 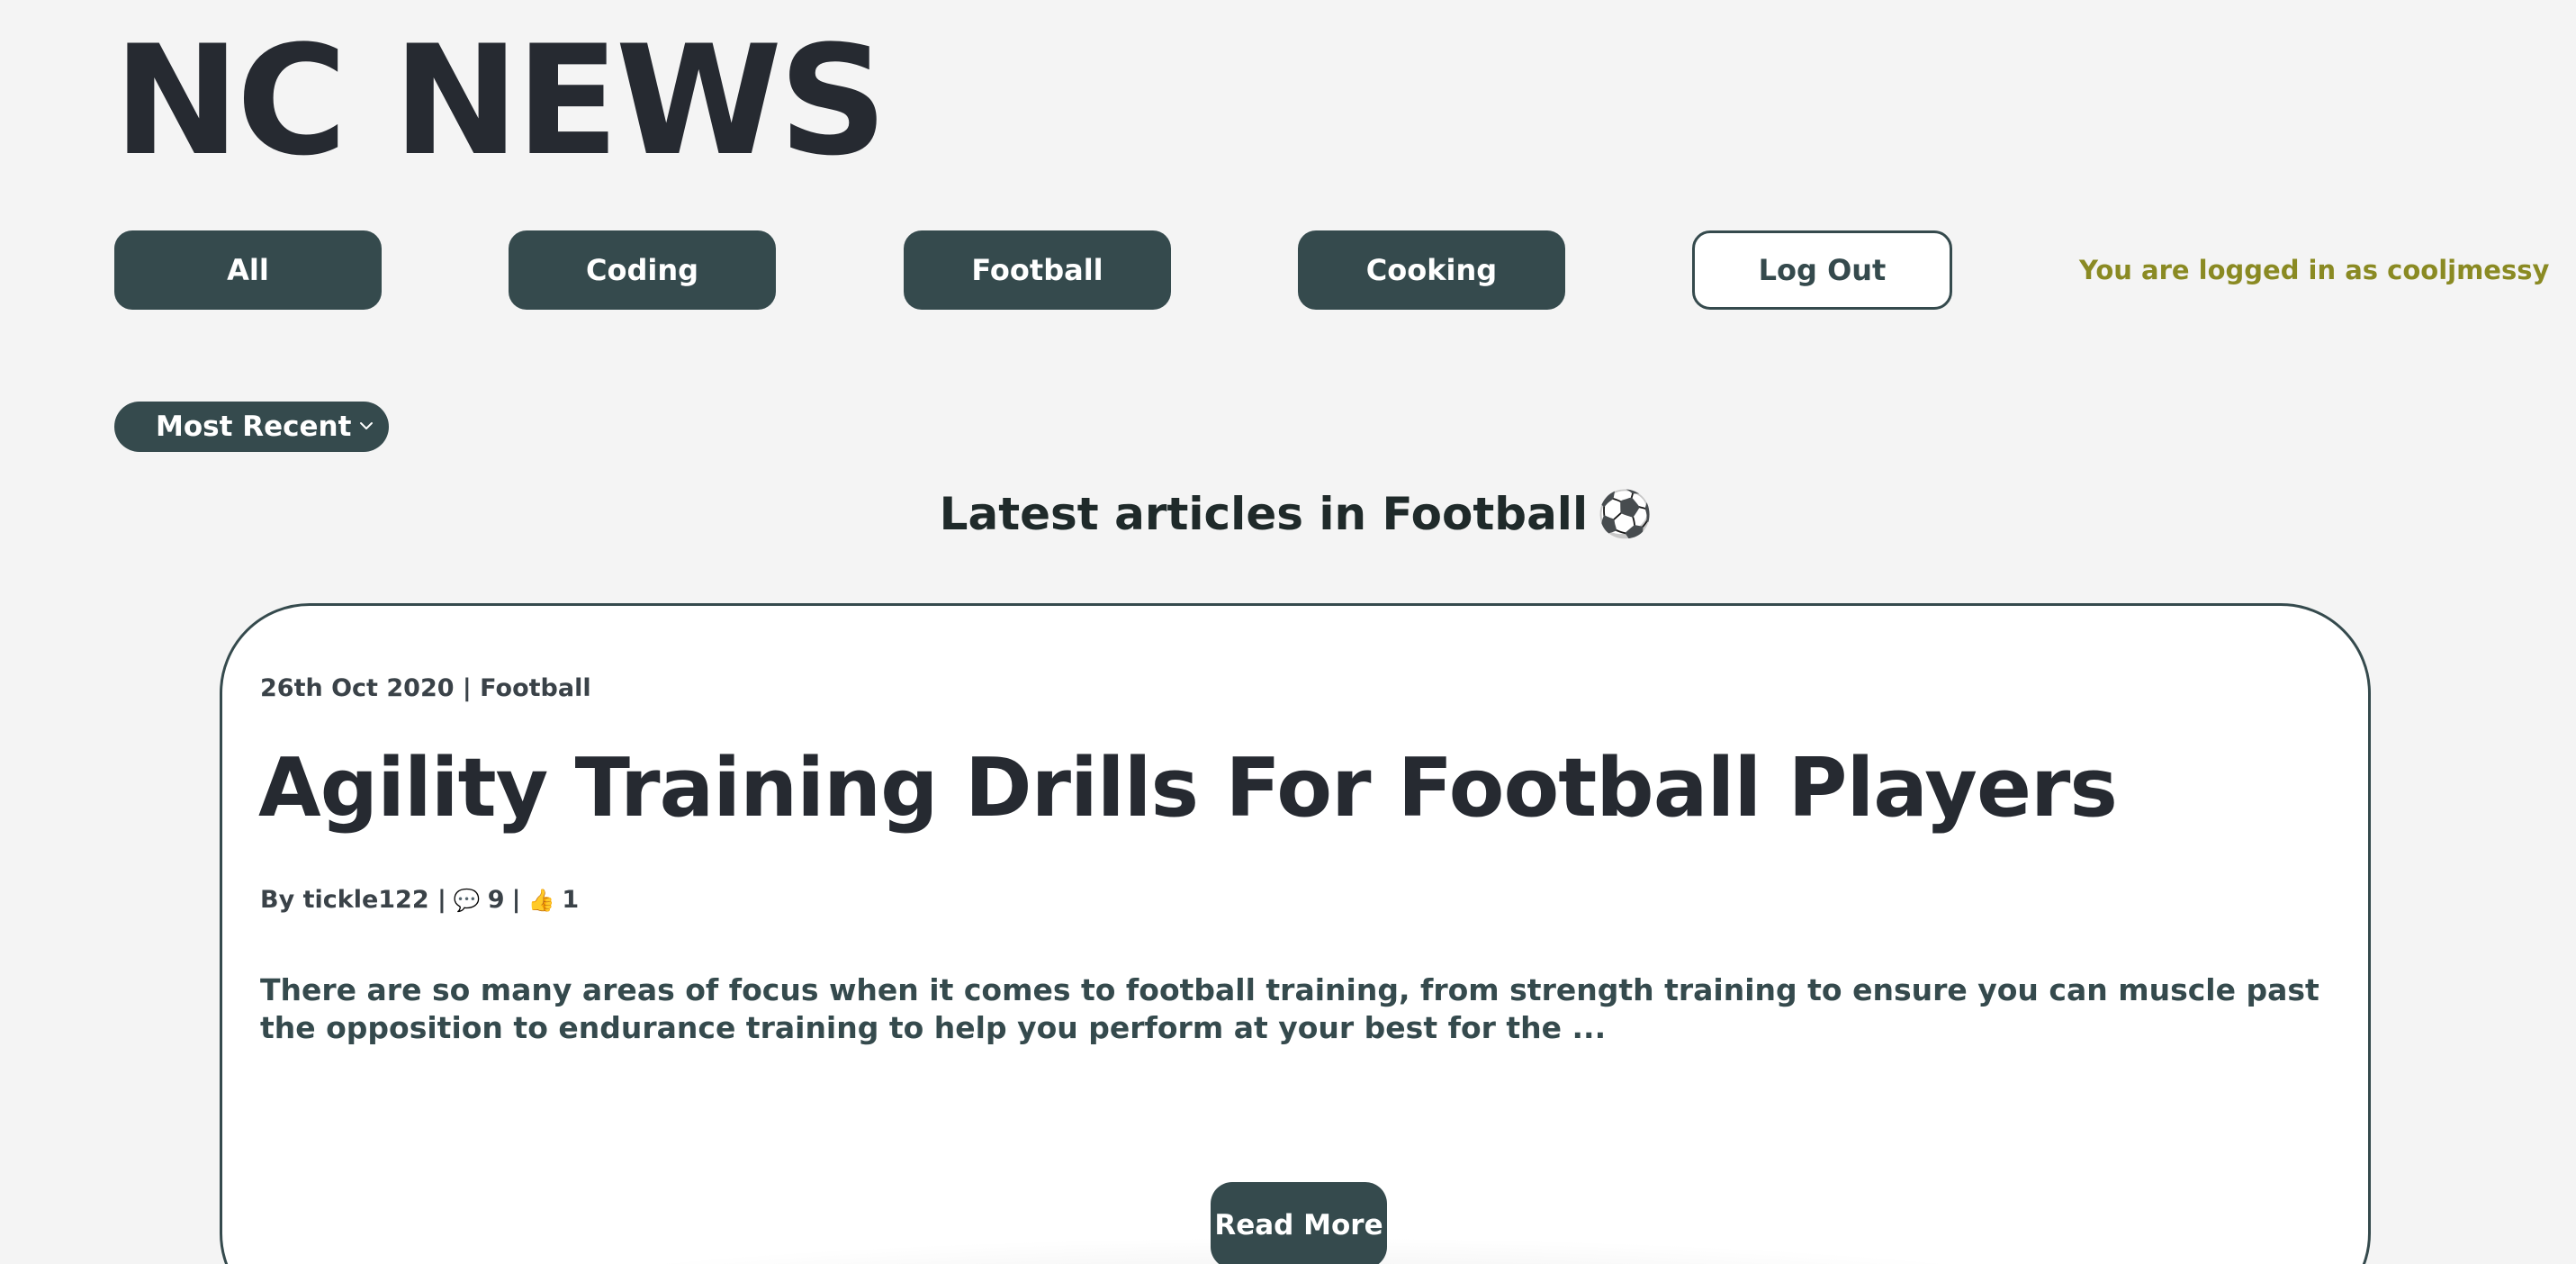 What do you see at coordinates (248, 270) in the screenshot?
I see `nav-all-button: All` at bounding box center [248, 270].